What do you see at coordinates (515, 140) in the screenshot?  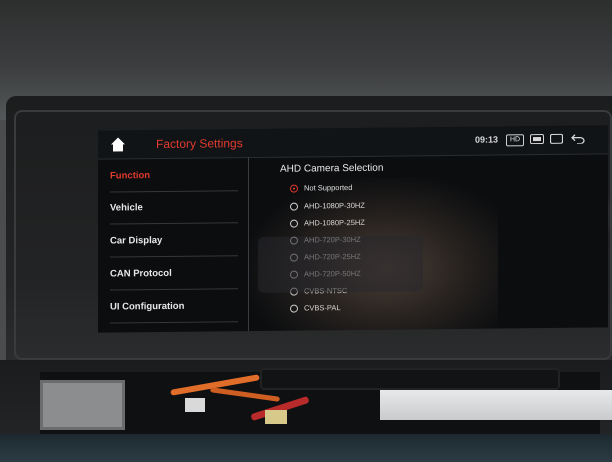 I see `hd-badge: HD` at bounding box center [515, 140].